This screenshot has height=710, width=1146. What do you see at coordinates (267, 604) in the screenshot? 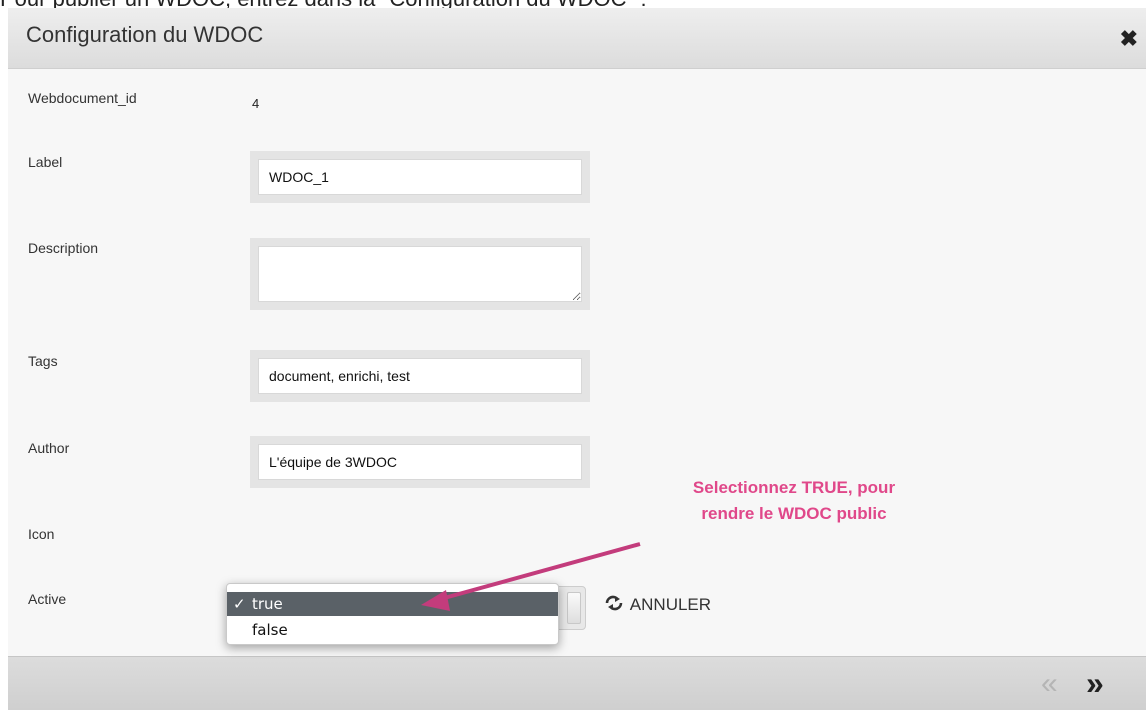
I see `dropdown-option-label: true` at bounding box center [267, 604].